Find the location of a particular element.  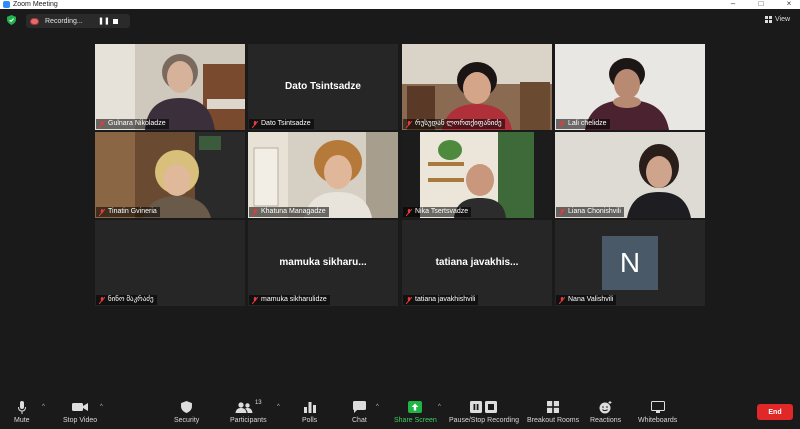

participants-options-caret-icon: ^ is located at coordinates (278, 407).